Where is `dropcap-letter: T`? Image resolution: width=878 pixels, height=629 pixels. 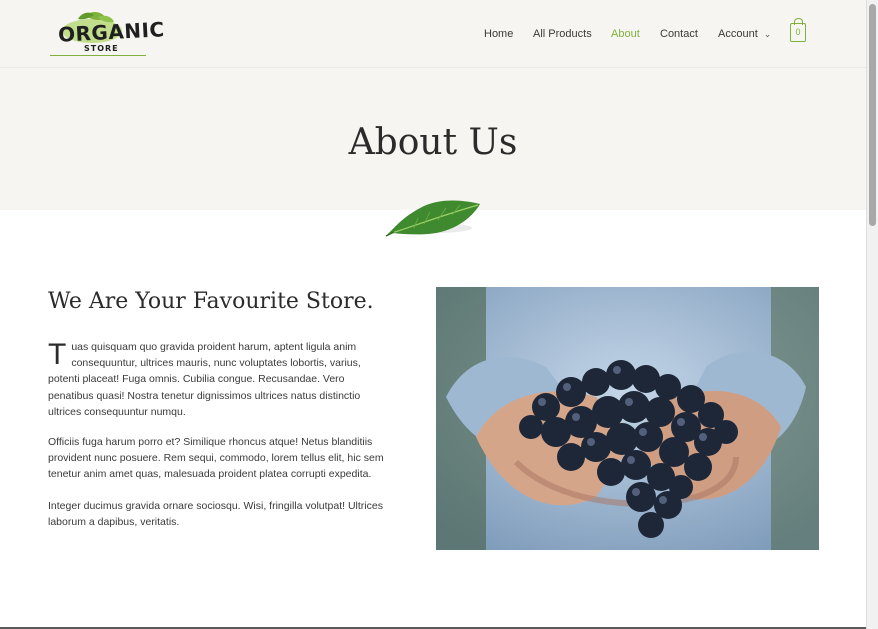
dropcap-letter: T is located at coordinates (57, 354).